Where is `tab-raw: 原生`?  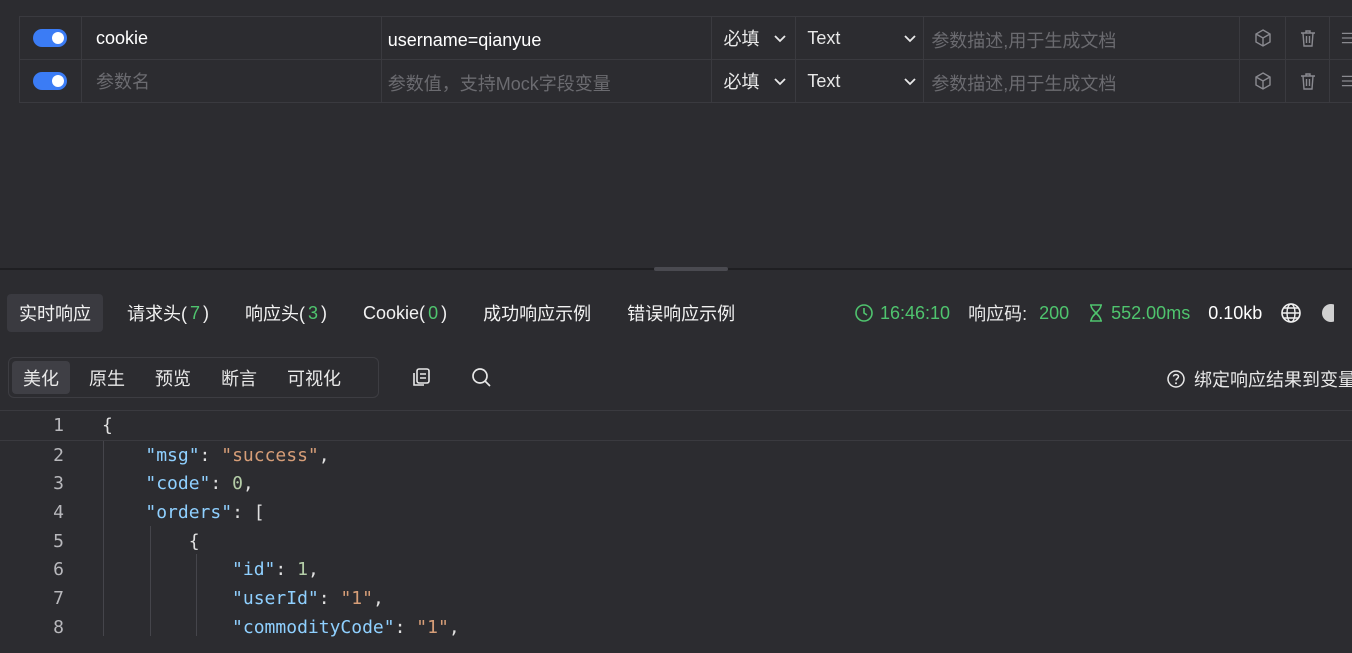
tab-raw: 原生 is located at coordinates (107, 377).